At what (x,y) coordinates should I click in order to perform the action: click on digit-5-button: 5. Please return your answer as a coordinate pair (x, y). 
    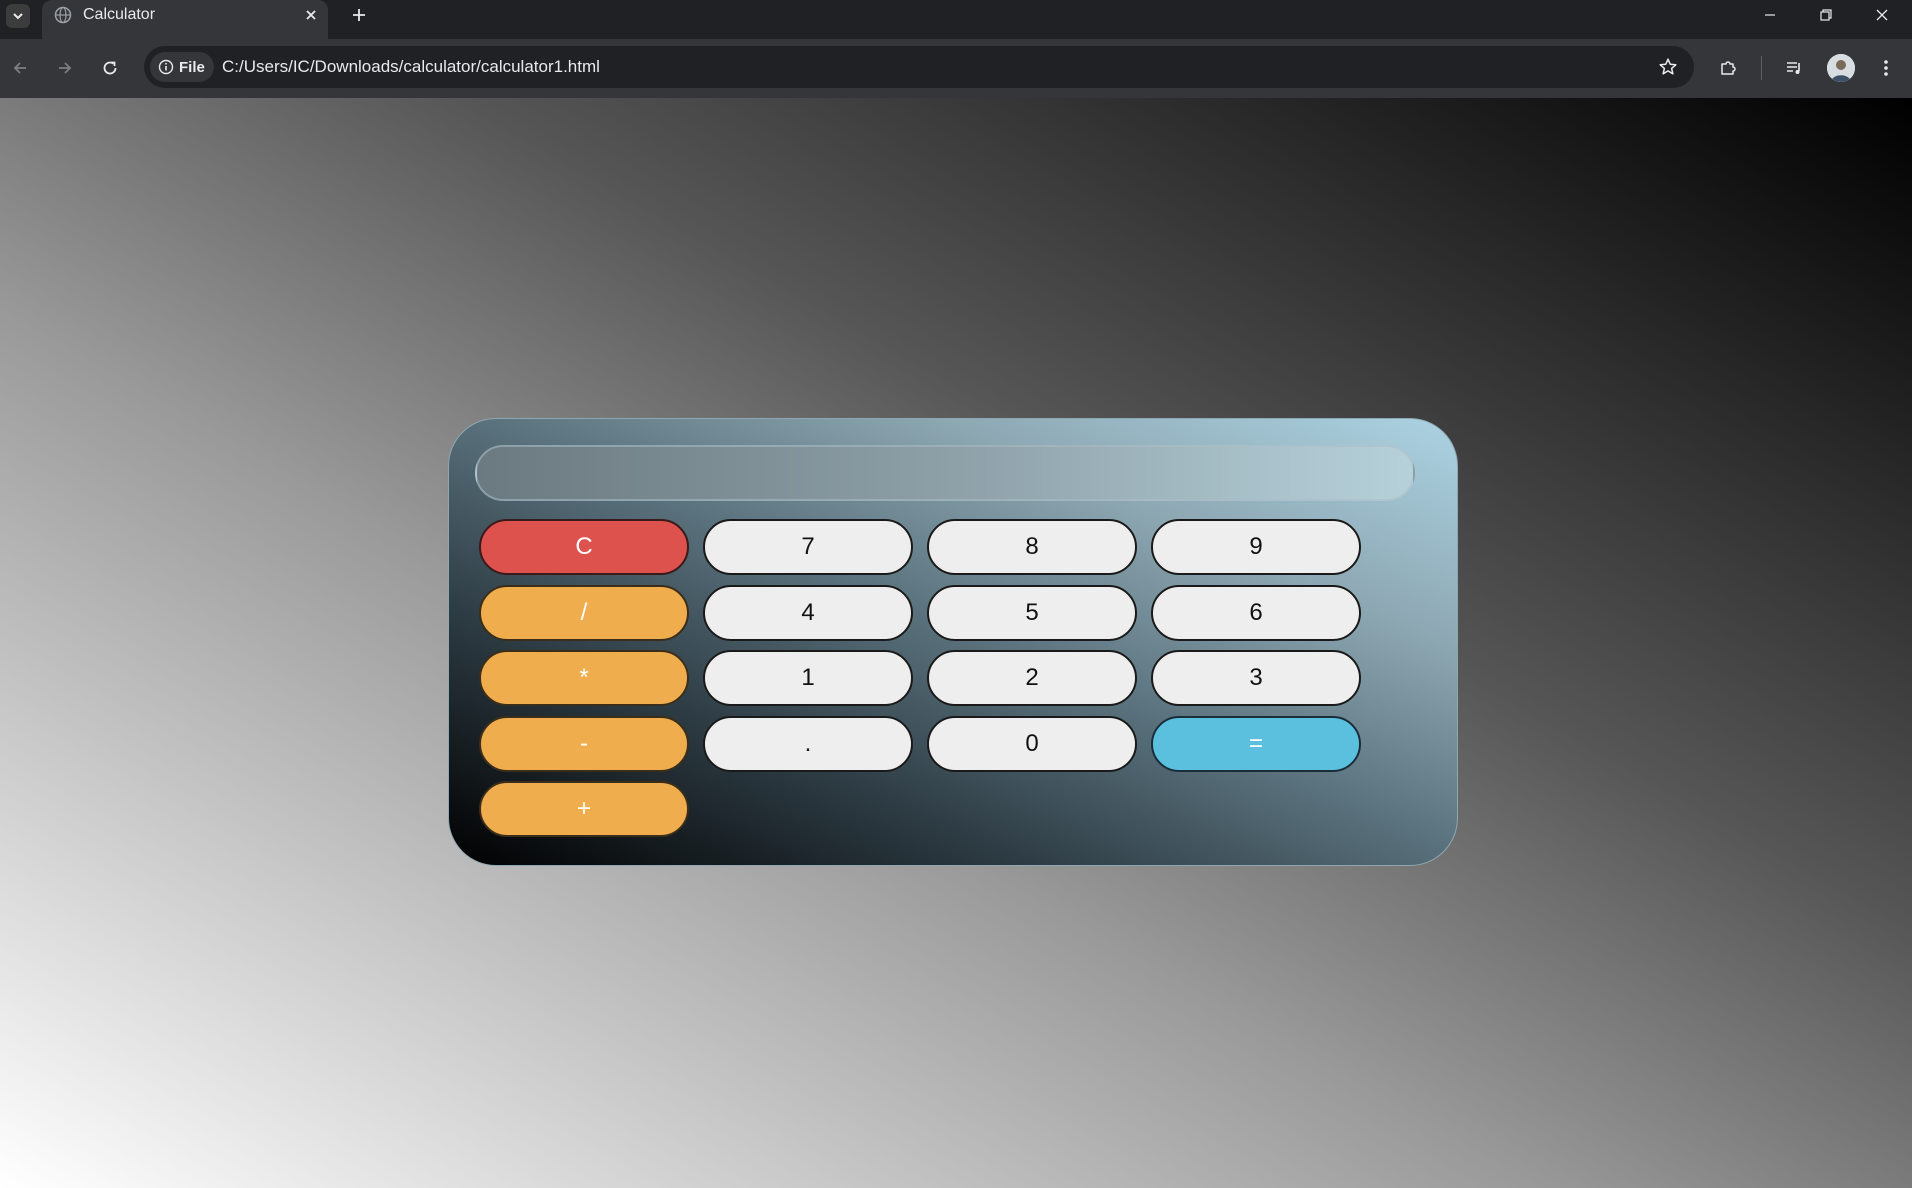
    Looking at the image, I should click on (1032, 613).